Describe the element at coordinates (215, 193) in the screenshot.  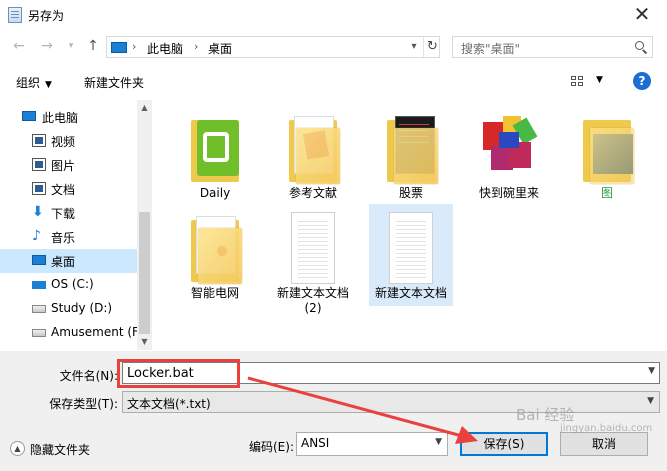
I see `file-name: Daily` at that location.